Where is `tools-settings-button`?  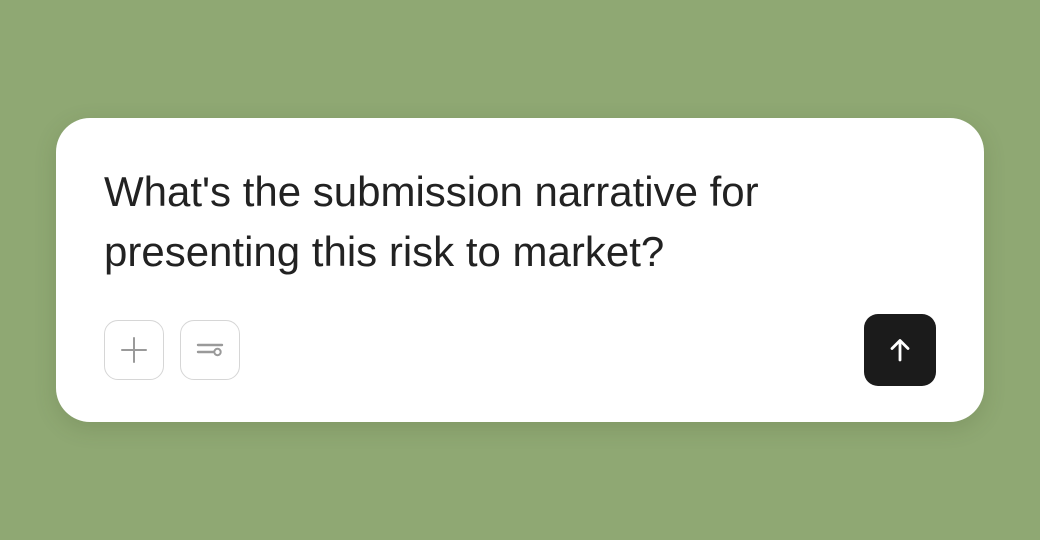
tools-settings-button is located at coordinates (210, 350).